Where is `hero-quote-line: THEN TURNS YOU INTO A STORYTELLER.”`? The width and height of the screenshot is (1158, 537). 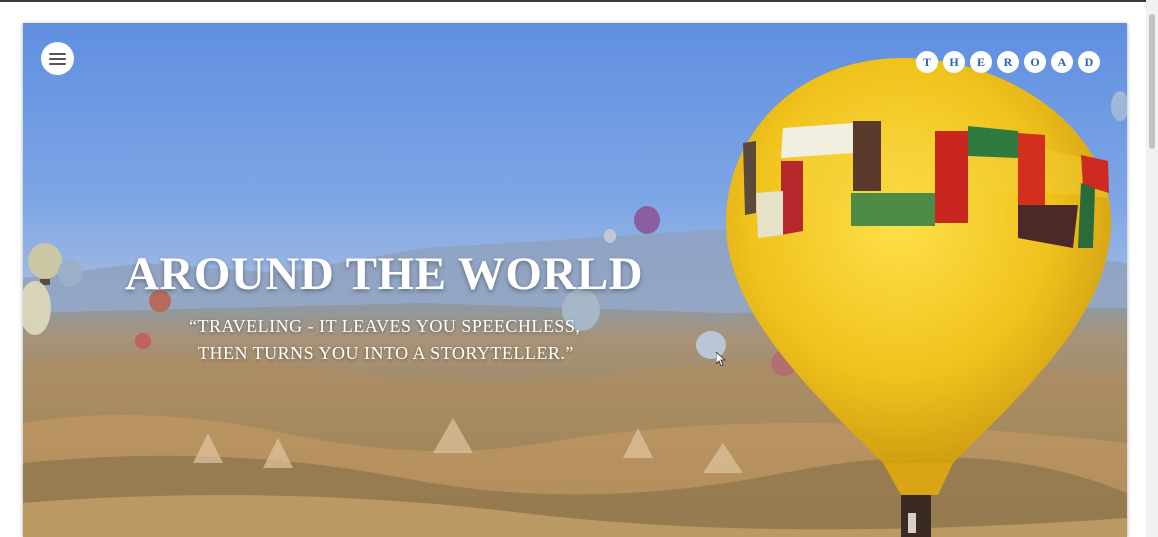 hero-quote-line: THEN TURNS YOU INTO A STORYTELLER.” is located at coordinates (386, 353).